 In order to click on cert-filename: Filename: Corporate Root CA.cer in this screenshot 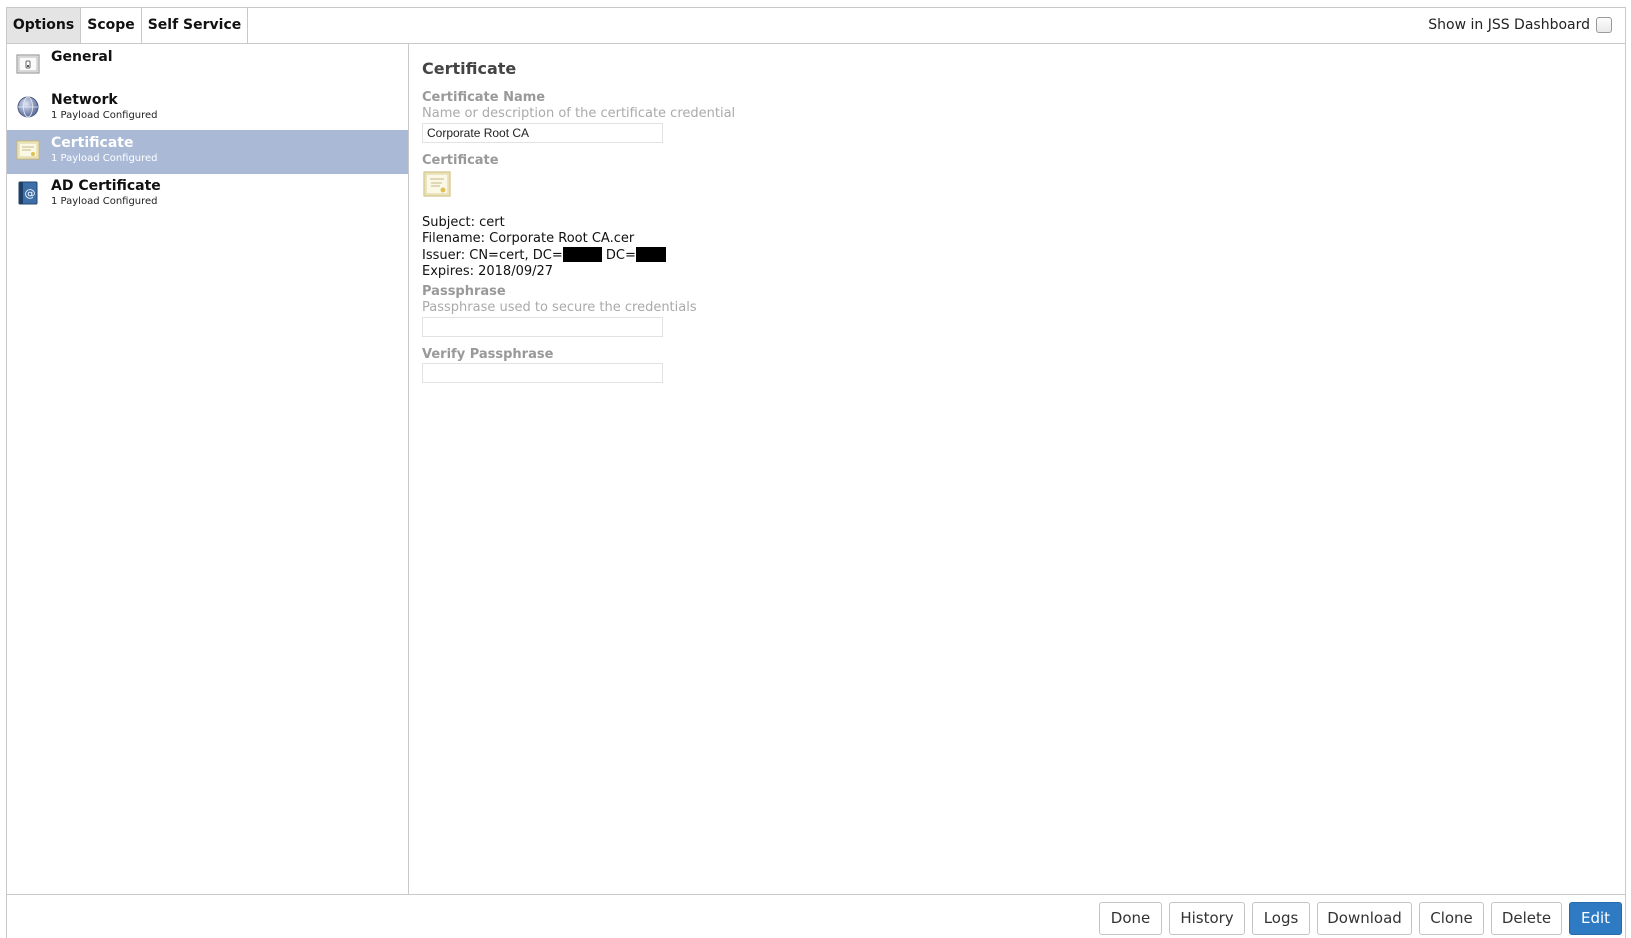, I will do `click(528, 238)`.